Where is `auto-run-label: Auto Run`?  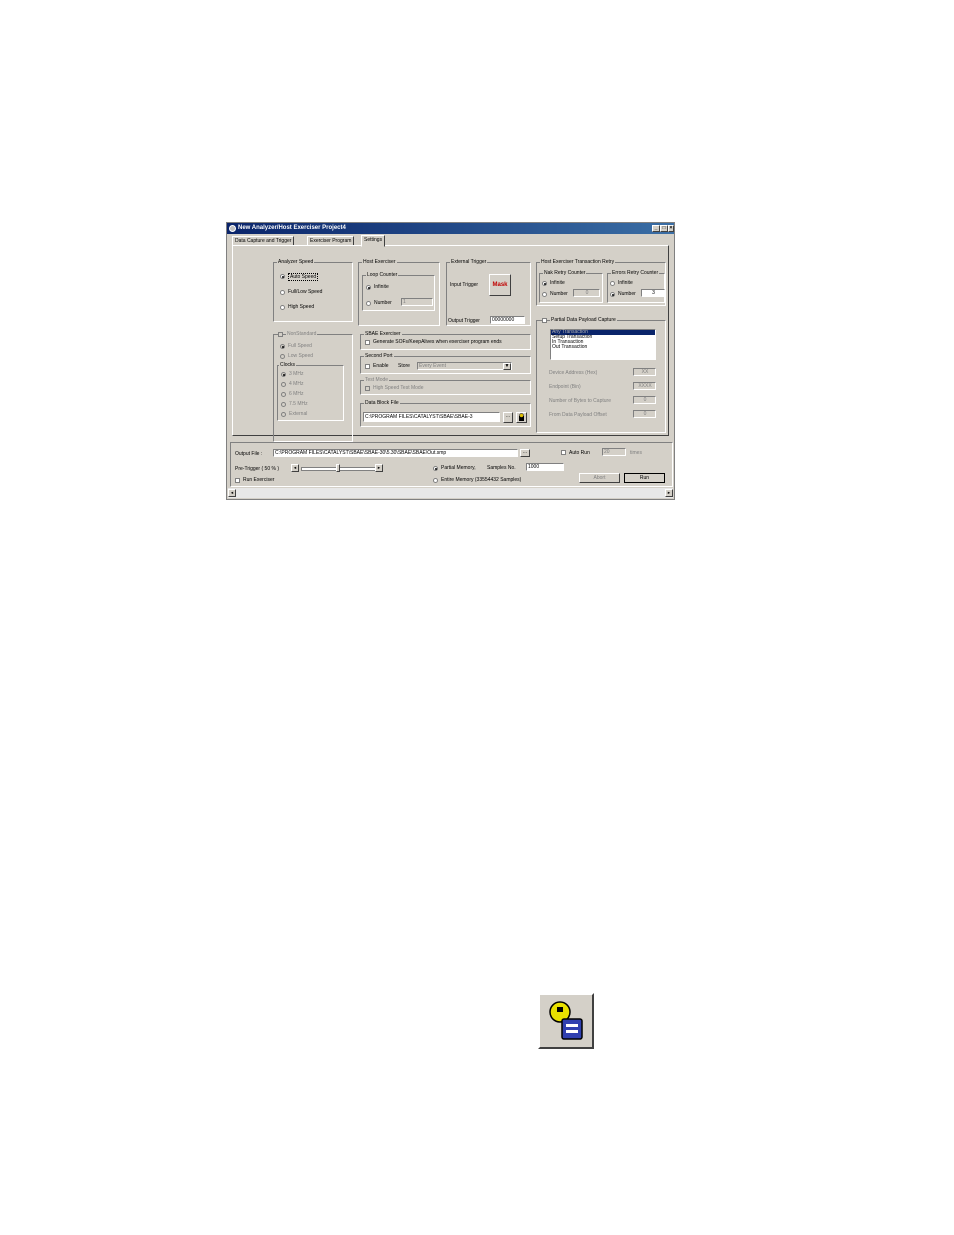
auto-run-label: Auto Run is located at coordinates (579, 453).